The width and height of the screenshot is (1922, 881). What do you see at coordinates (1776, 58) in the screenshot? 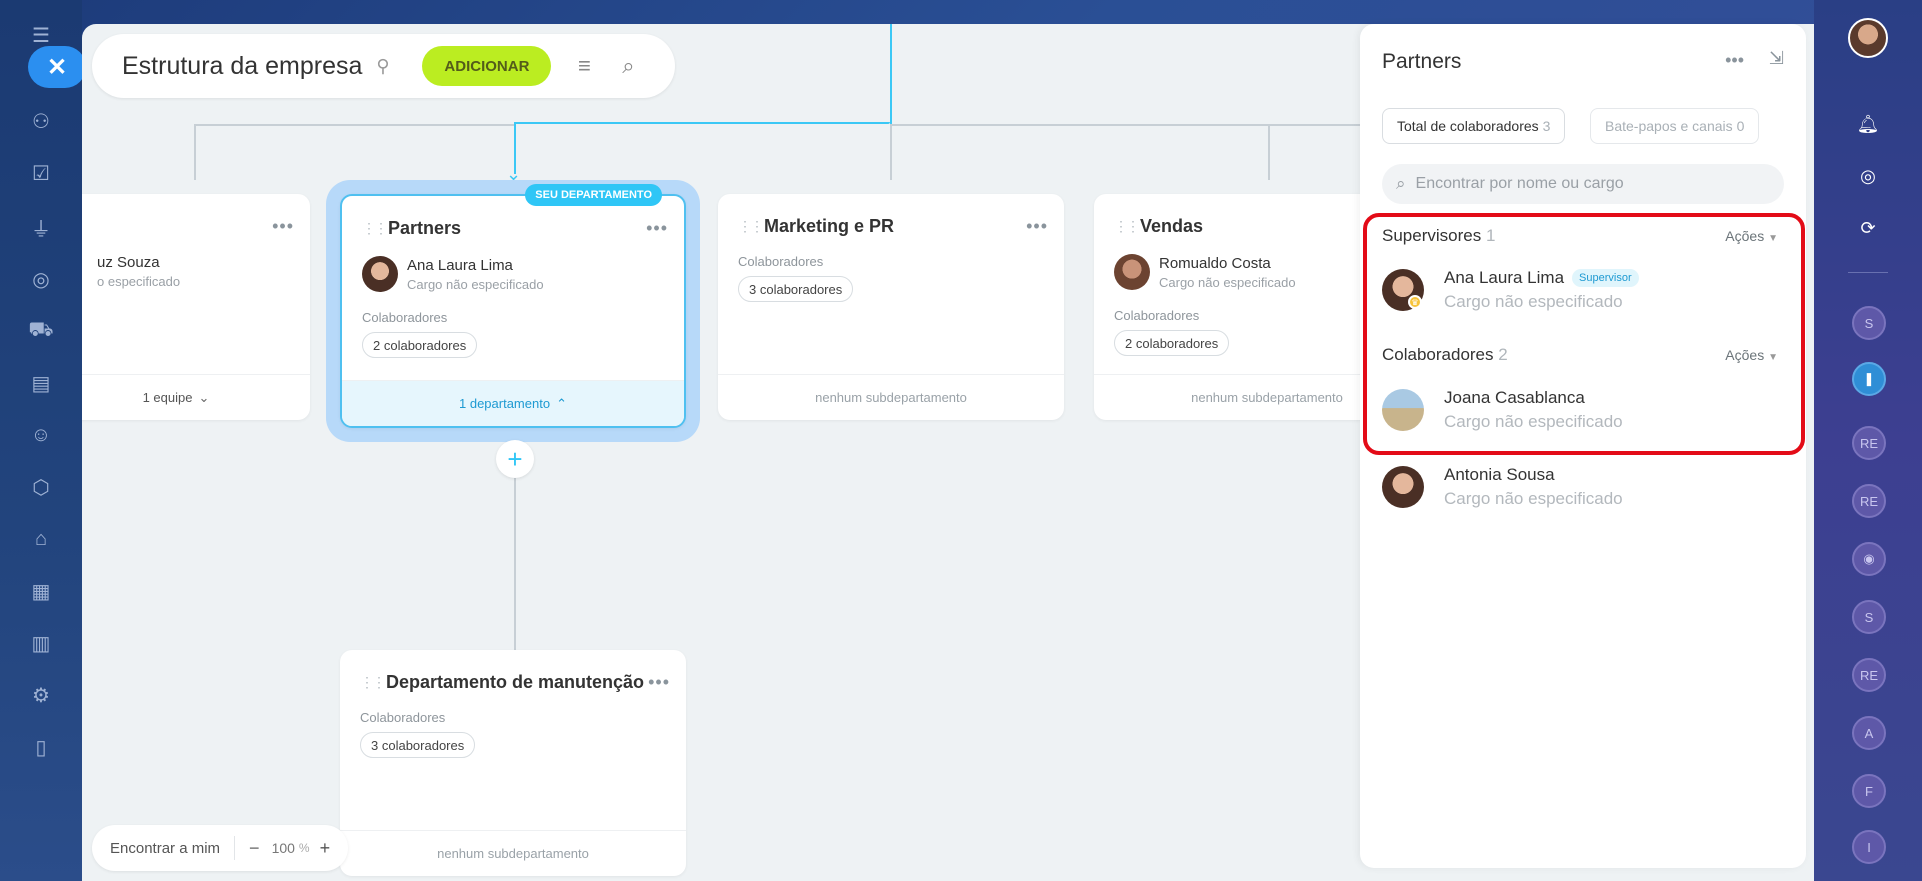
I see `collapse-icon: ⇲` at bounding box center [1776, 58].